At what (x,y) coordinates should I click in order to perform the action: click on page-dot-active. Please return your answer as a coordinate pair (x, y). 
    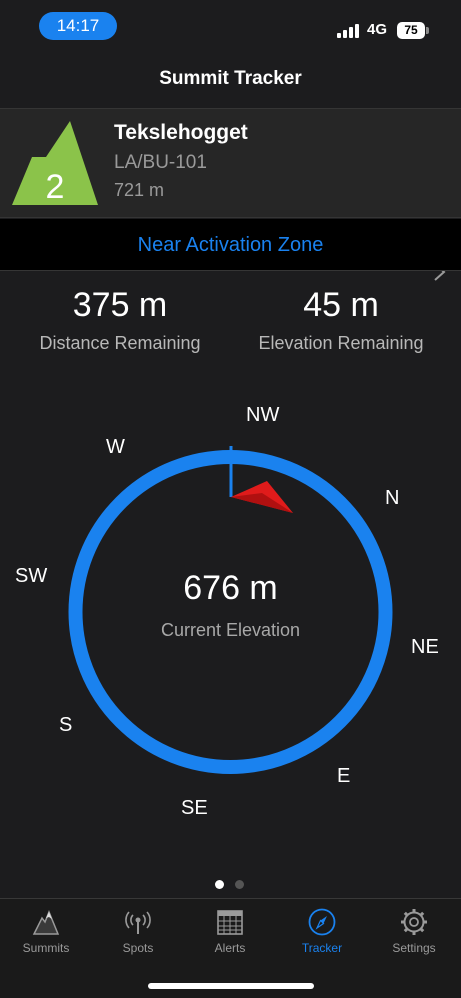
    Looking at the image, I should click on (219, 884).